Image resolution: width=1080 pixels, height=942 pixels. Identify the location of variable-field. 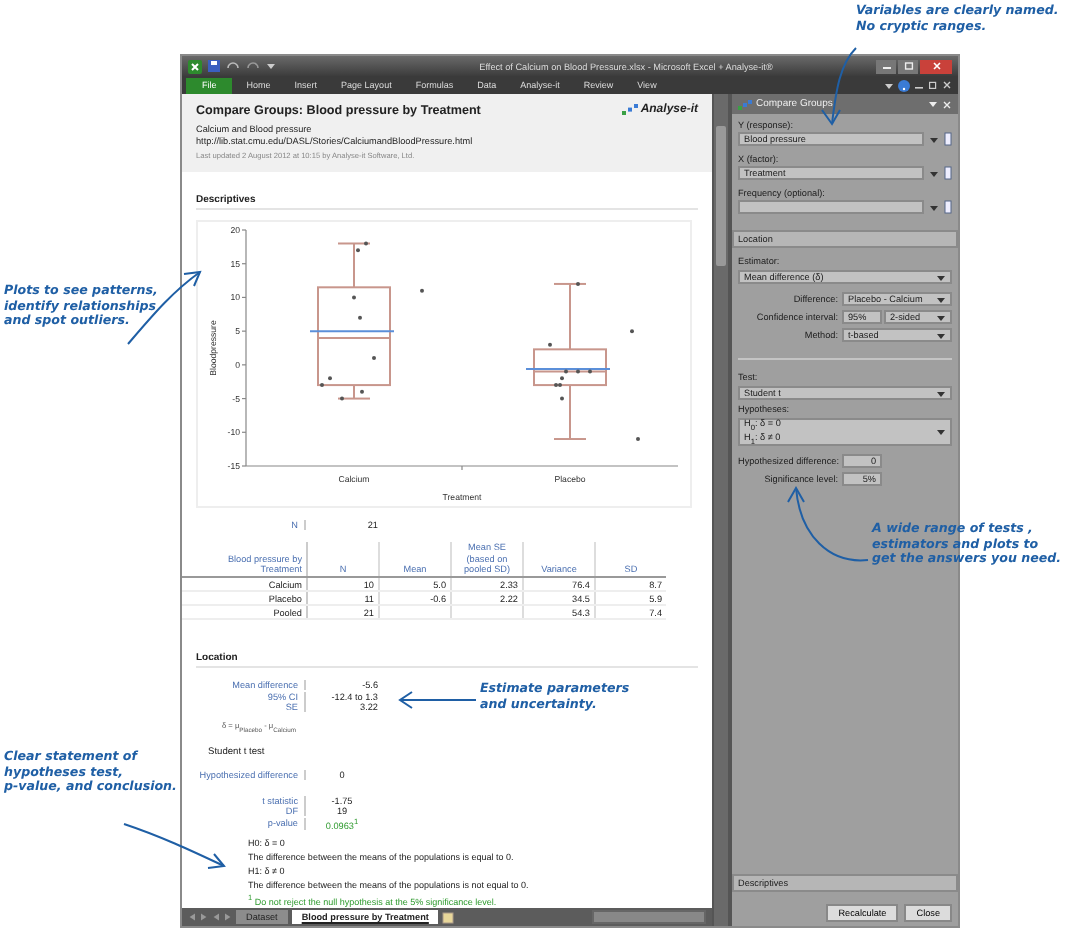
(831, 207).